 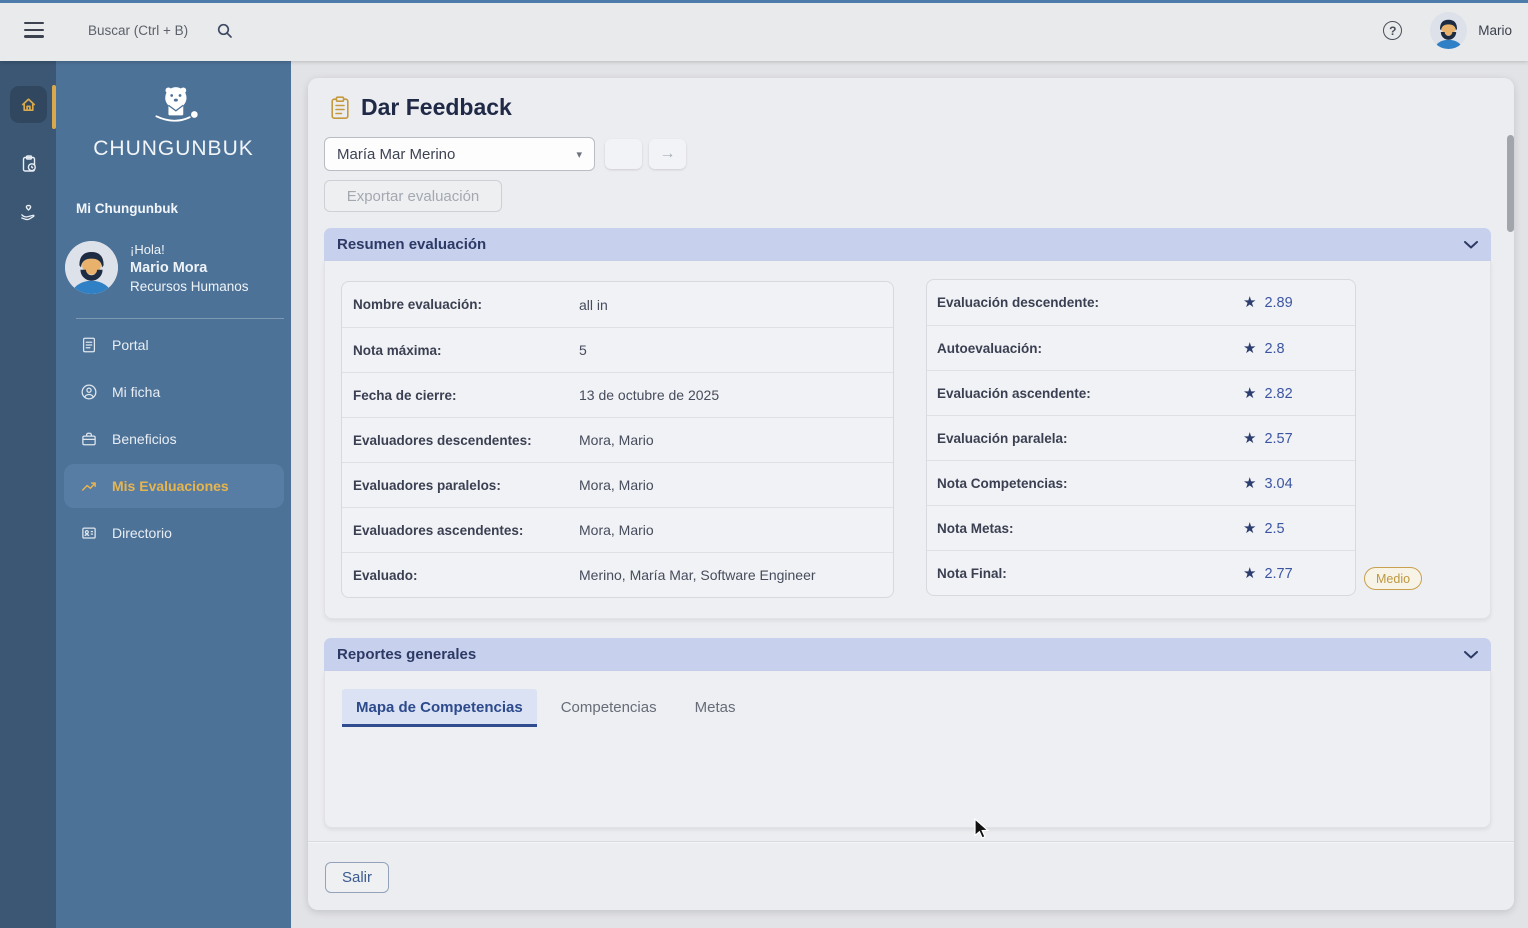 What do you see at coordinates (459, 154) in the screenshot?
I see `employee-select: María Mar Merino ▾` at bounding box center [459, 154].